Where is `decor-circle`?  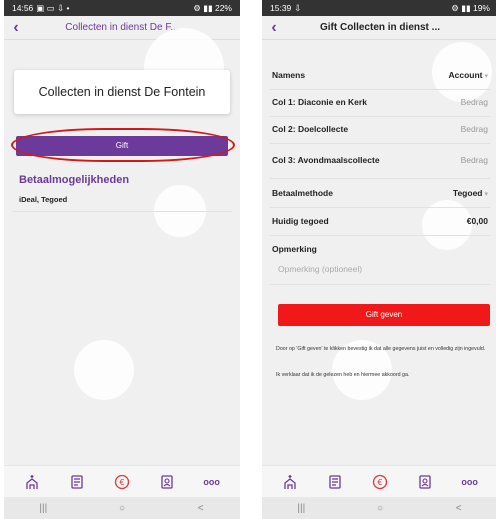 decor-circle is located at coordinates (104, 370).